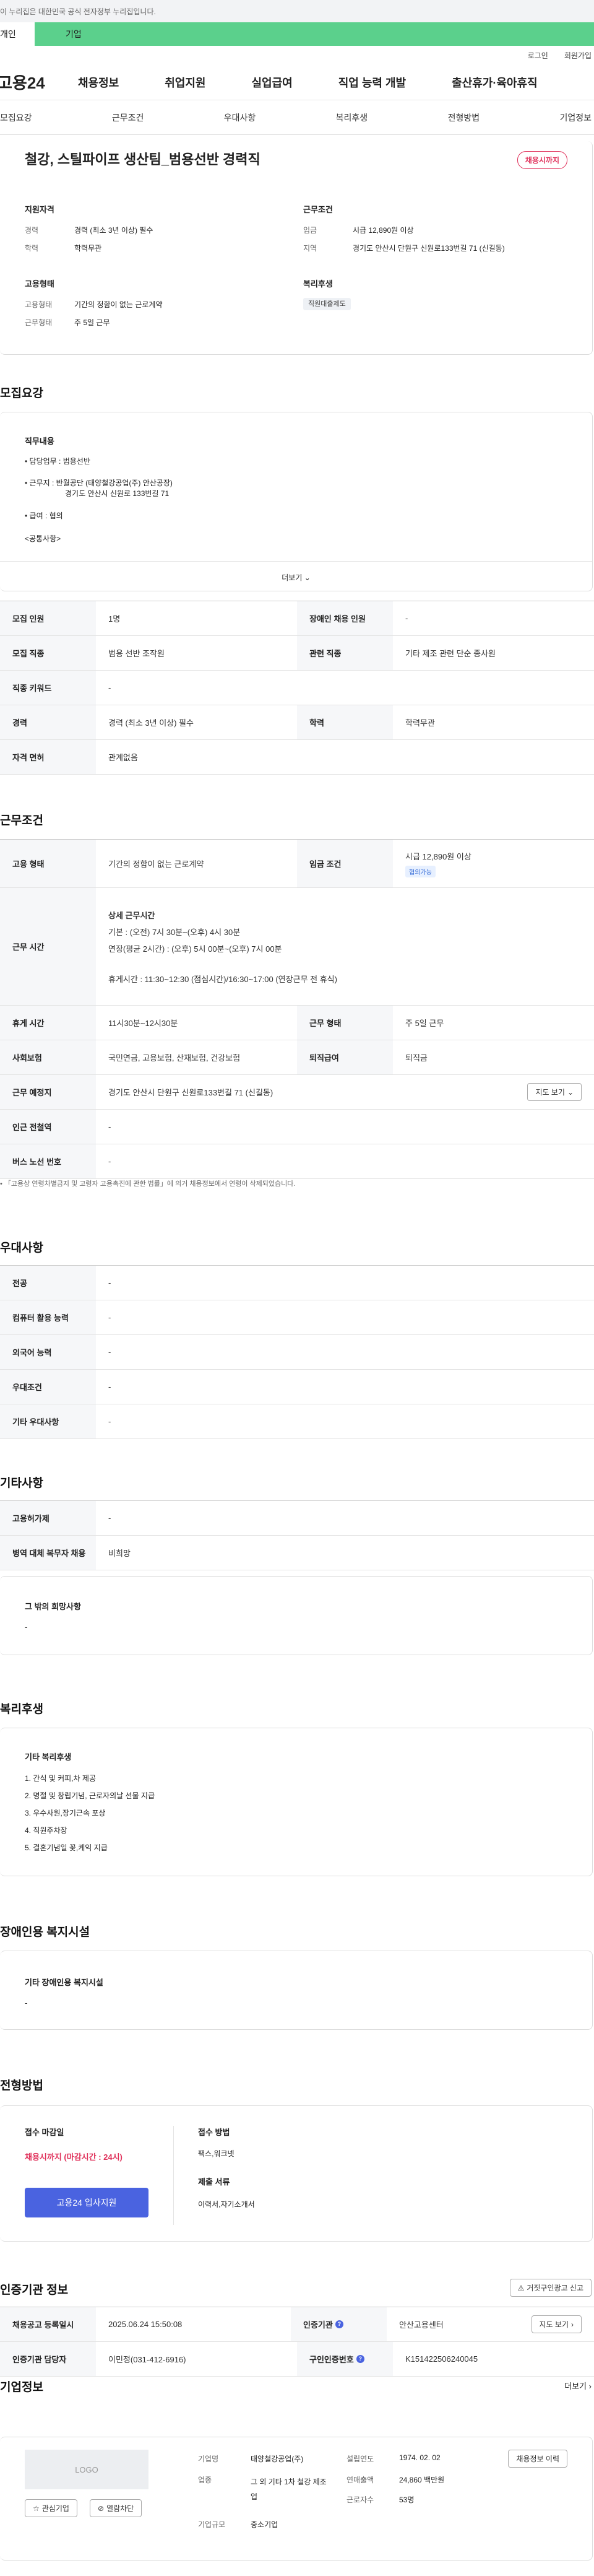 Image resolution: width=594 pixels, height=2576 pixels. I want to click on benefit-item: 2. 명절 및 창립기념, 근로자의날 선물 지급, so click(90, 1795).